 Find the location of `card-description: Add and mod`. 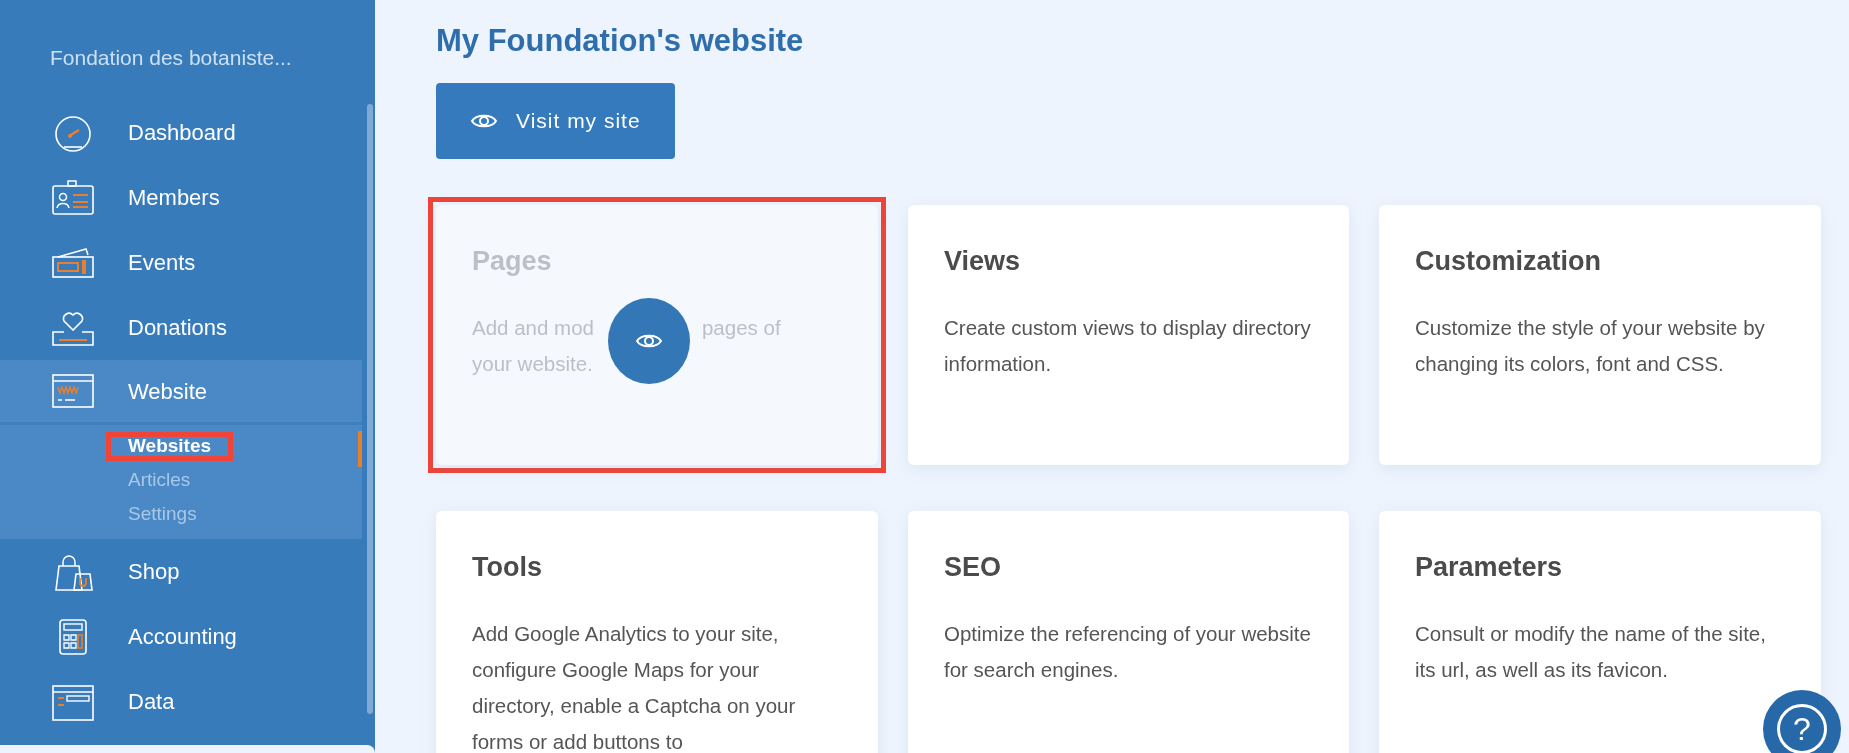

card-description: Add and mod is located at coordinates (533, 327).